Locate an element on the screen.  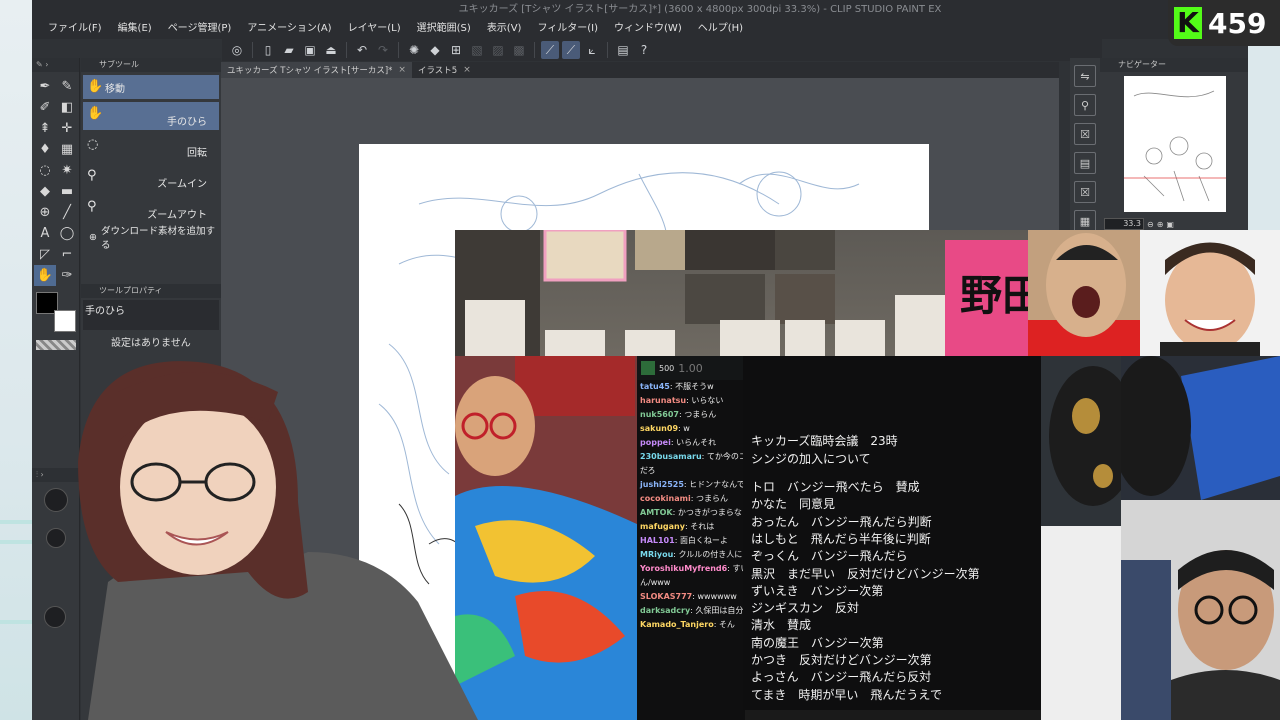
fill-icon: ◆ is located at coordinates (435, 50).